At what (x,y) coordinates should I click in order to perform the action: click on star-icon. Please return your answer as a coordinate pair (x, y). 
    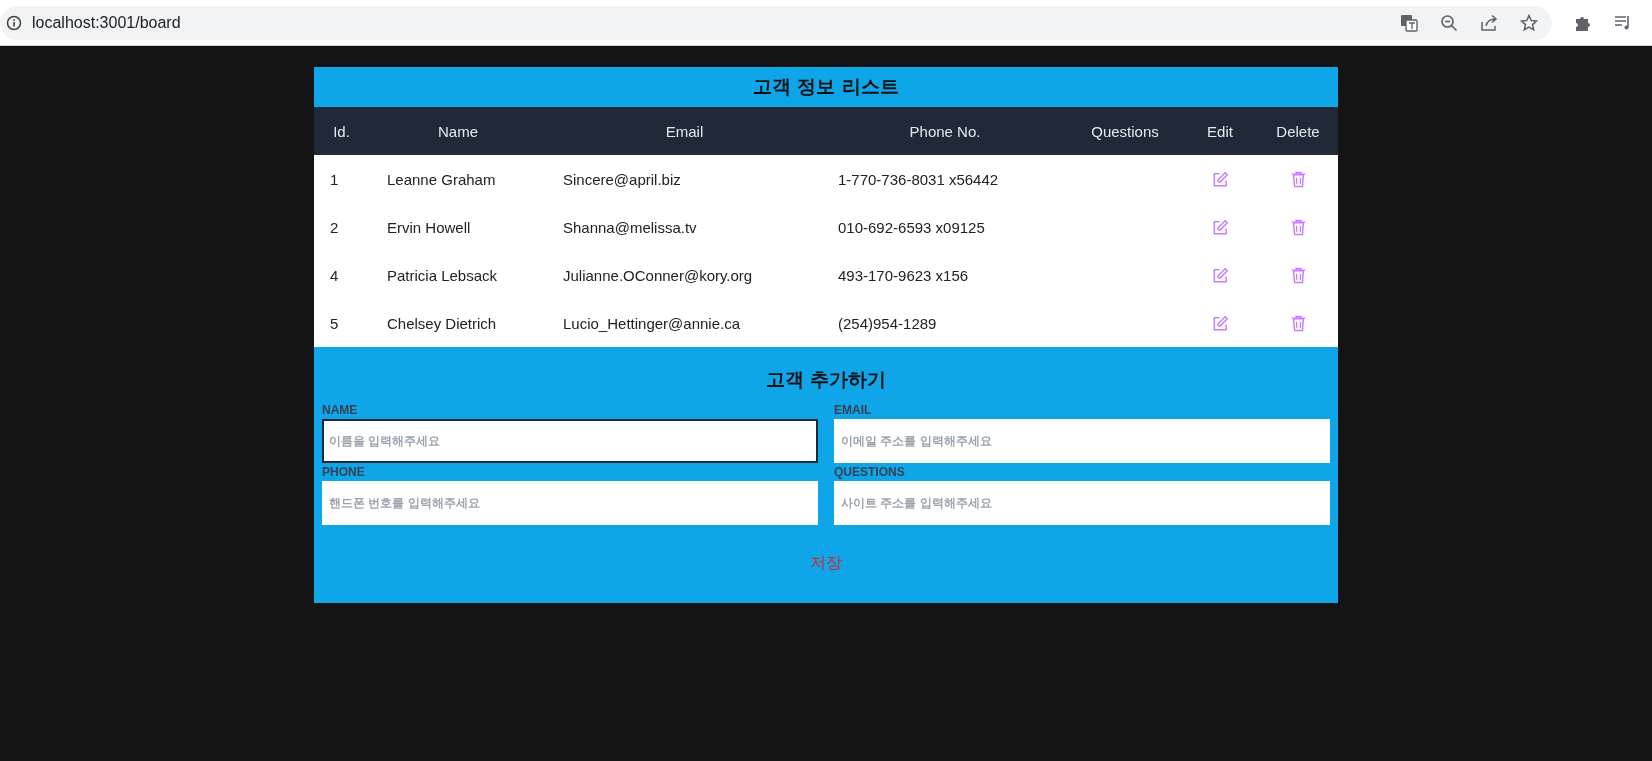
    Looking at the image, I should click on (1529, 22).